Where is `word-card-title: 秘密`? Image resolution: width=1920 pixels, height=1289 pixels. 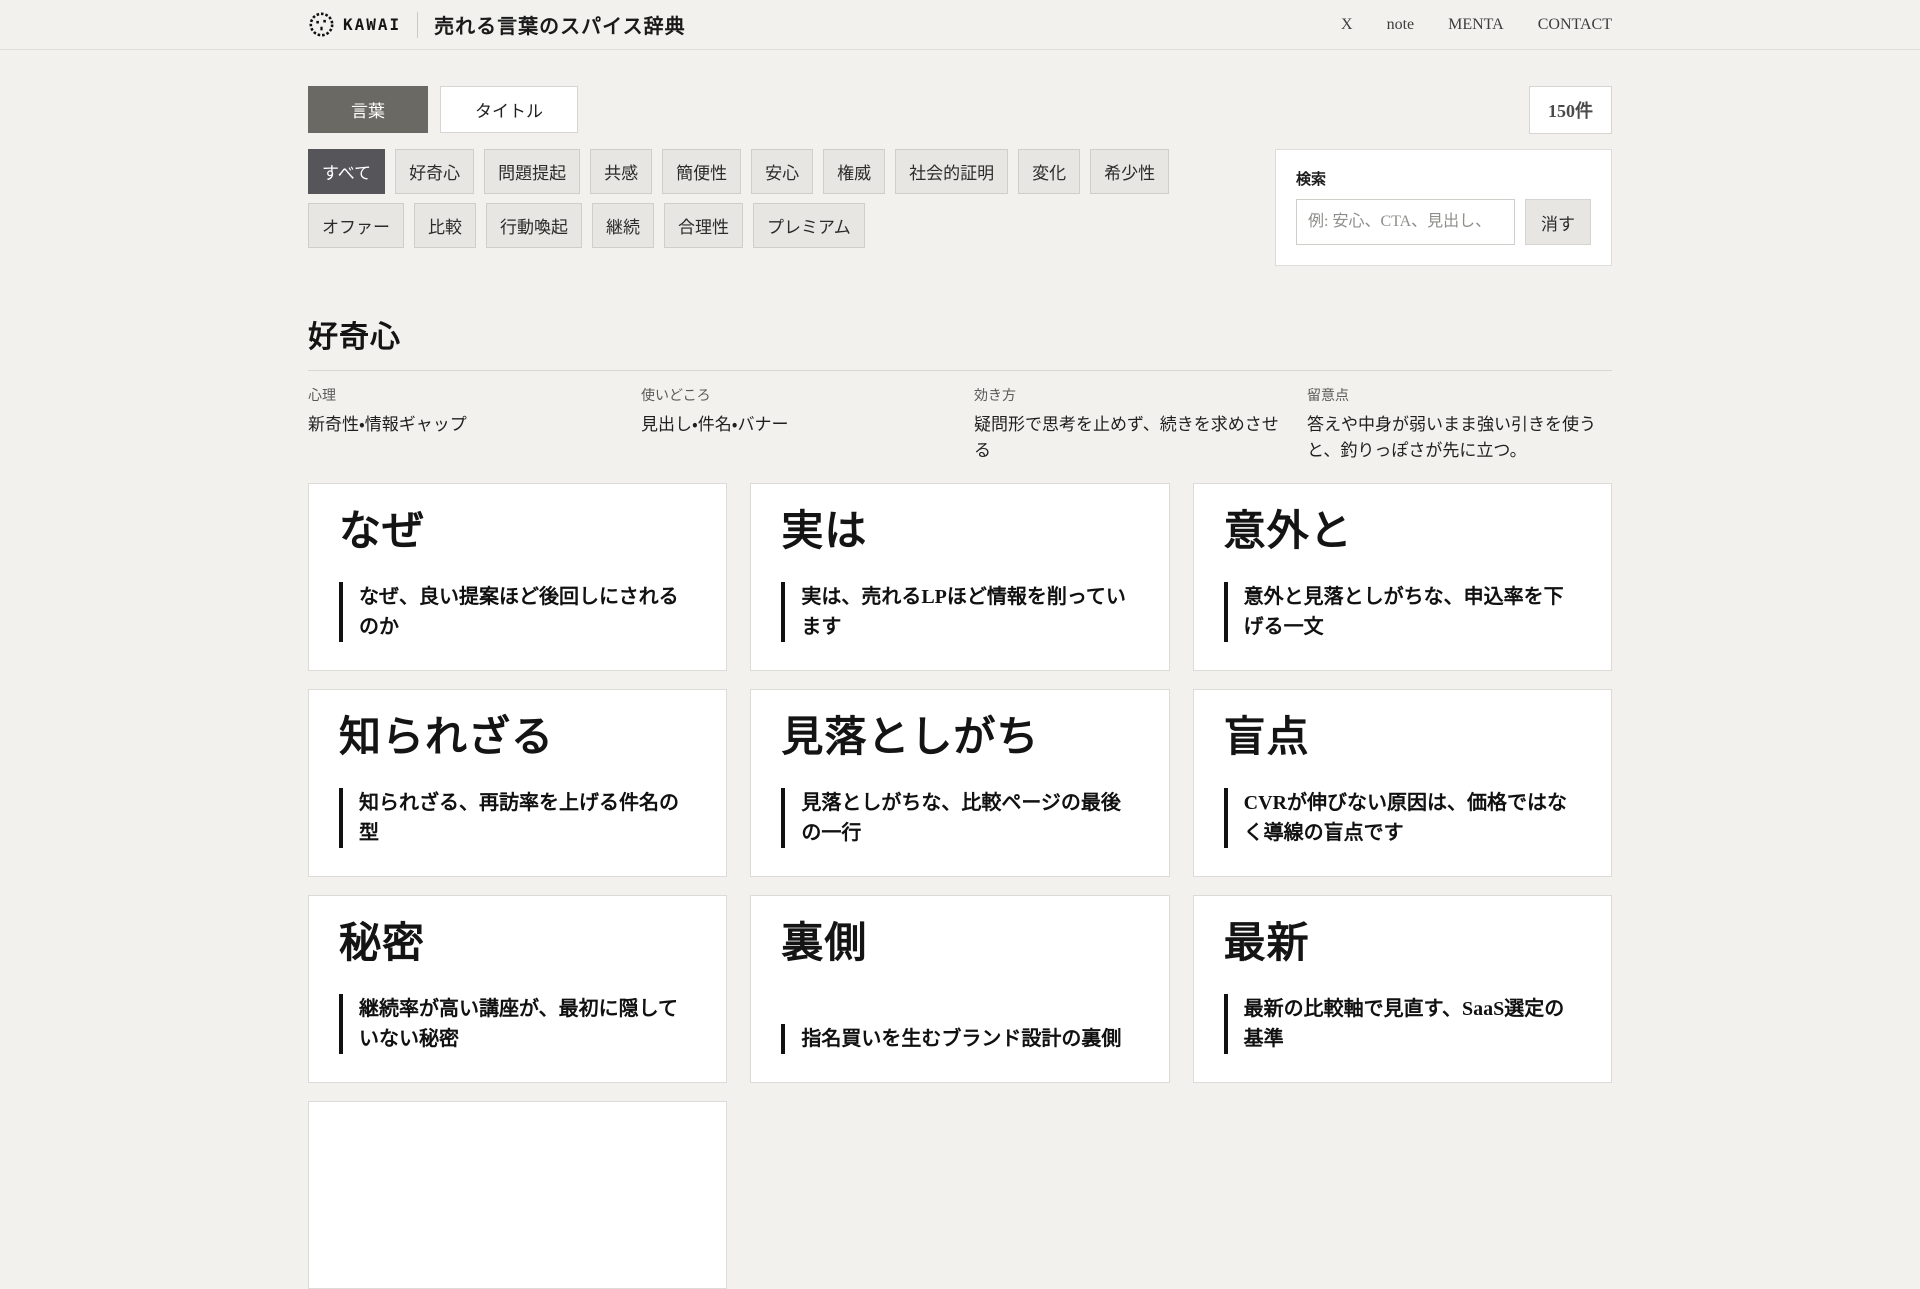 word-card-title: 秘密 is located at coordinates (382, 942).